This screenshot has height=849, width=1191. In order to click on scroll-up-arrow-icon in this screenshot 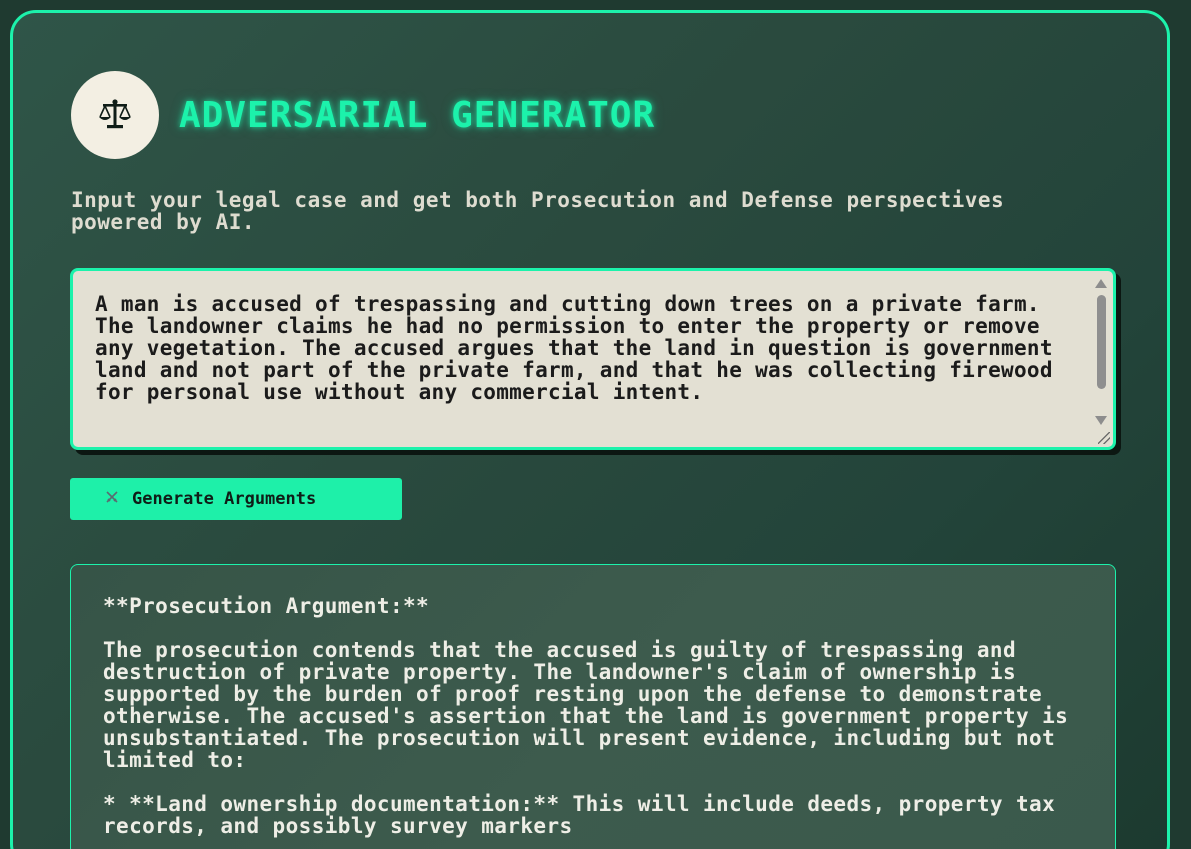, I will do `click(1101, 283)`.